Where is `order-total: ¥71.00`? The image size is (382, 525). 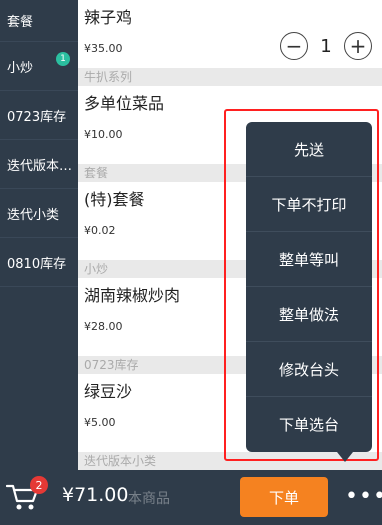 order-total: ¥71.00 is located at coordinates (95, 495).